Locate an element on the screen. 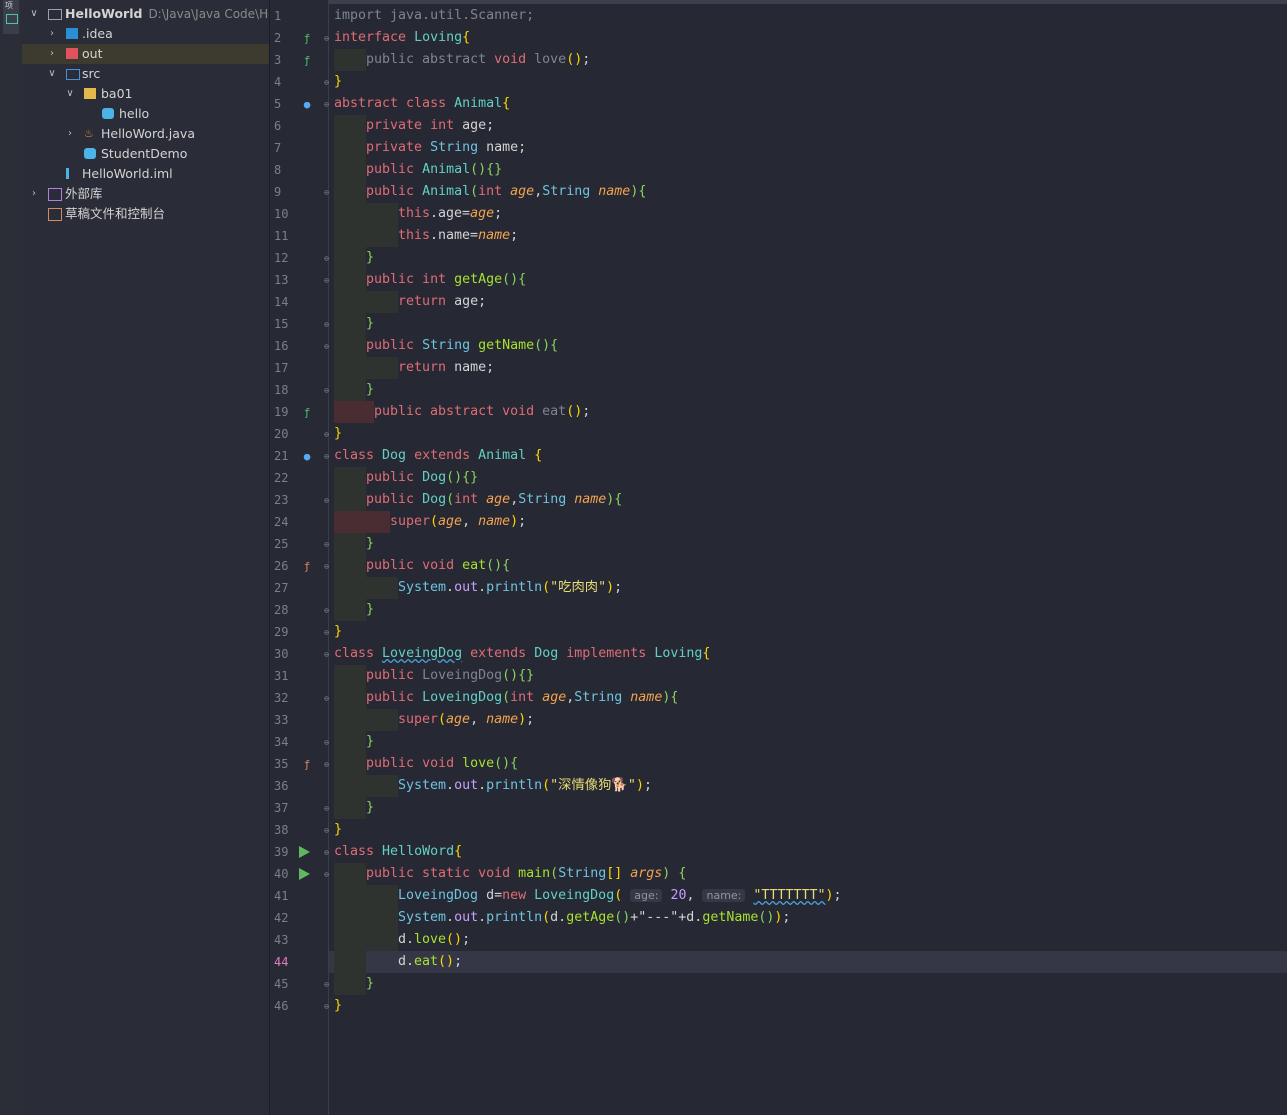  tree-item-idea: › .idea is located at coordinates (145, 34).